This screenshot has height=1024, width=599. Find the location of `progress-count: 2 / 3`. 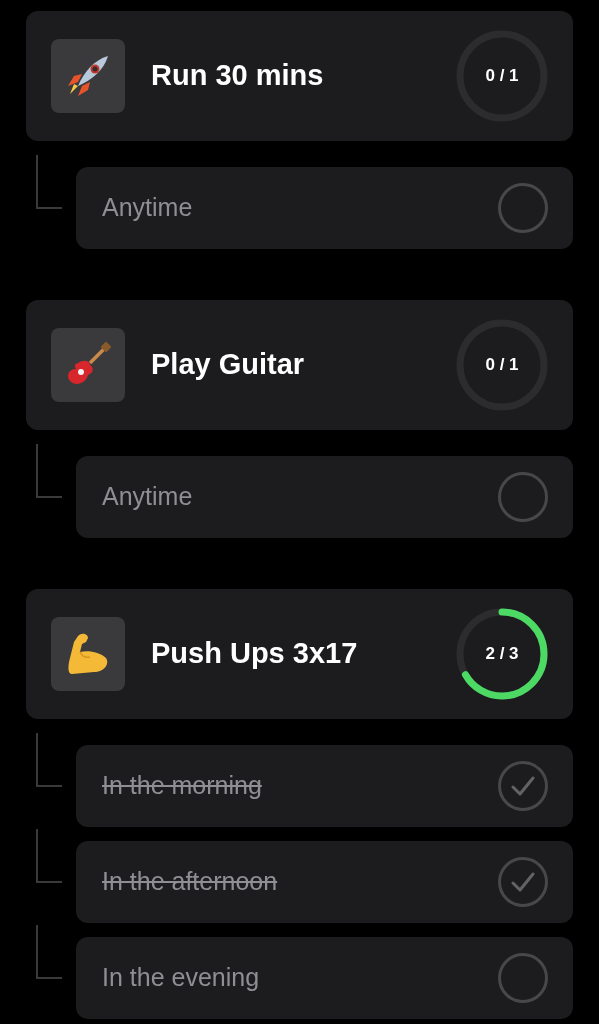

progress-count: 2 / 3 is located at coordinates (502, 654).